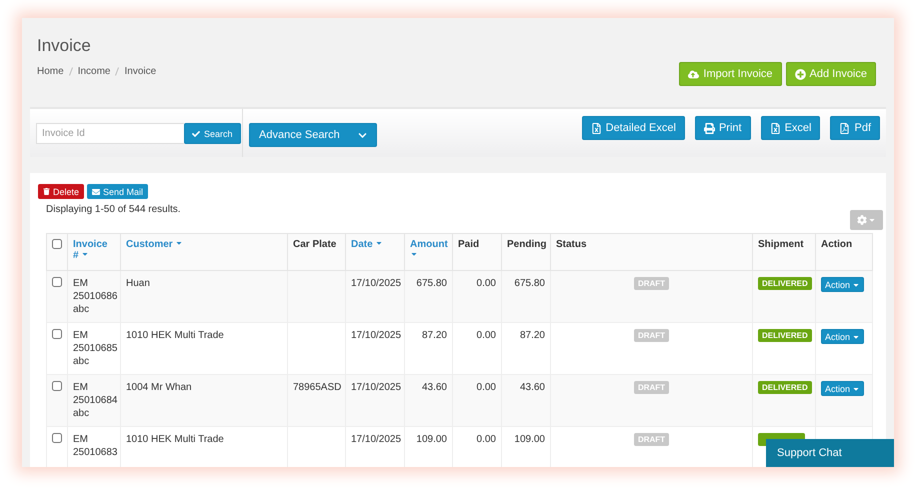  I want to click on chevron-down-icon, so click(362, 135).